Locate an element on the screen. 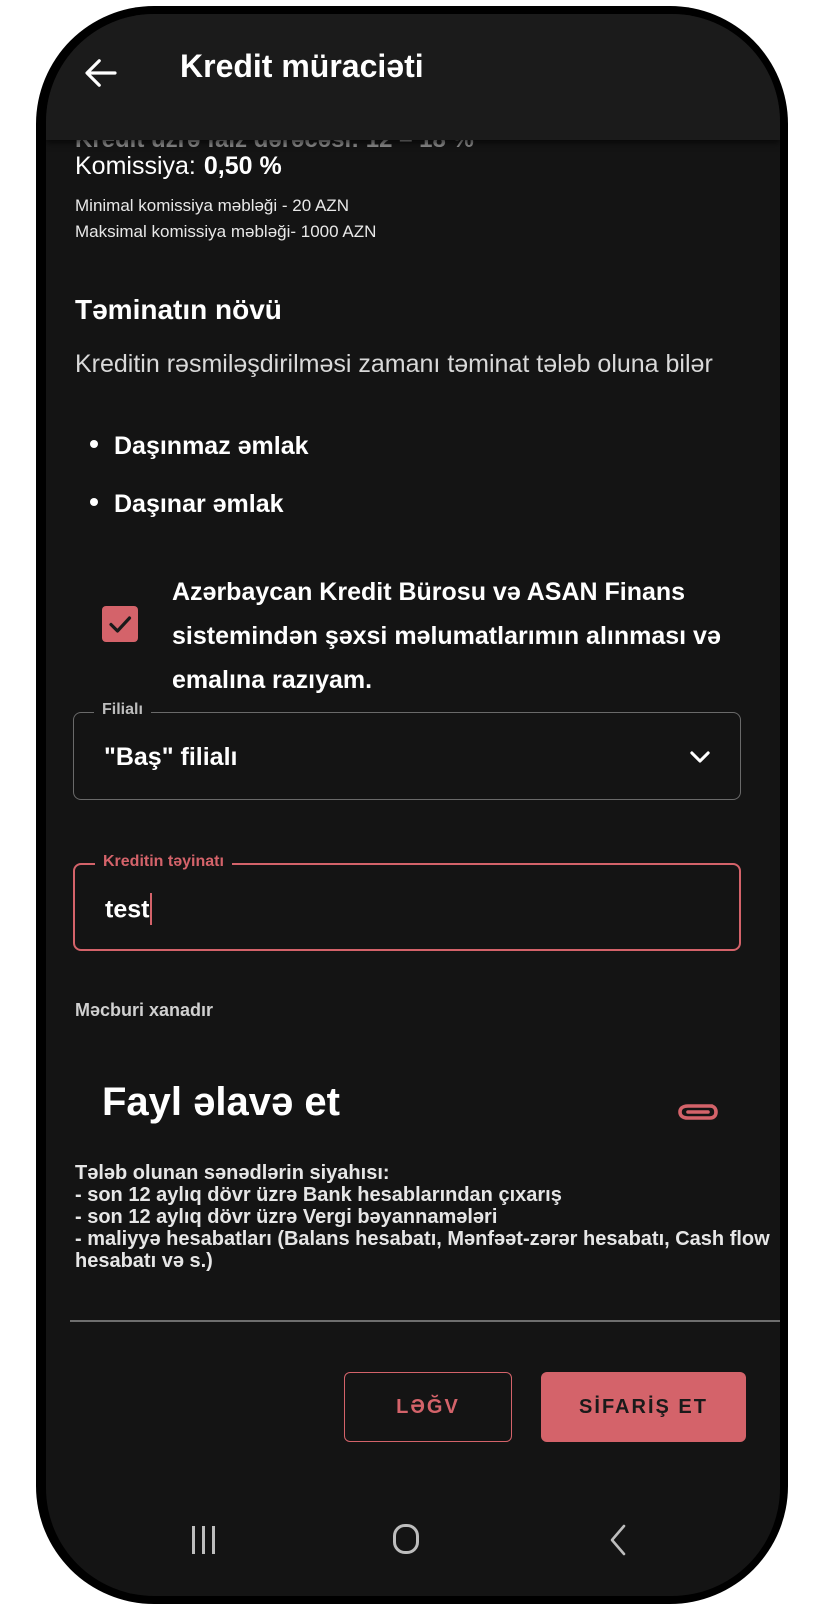 This screenshot has width=831, height=1610. text-cursor is located at coordinates (151, 909).